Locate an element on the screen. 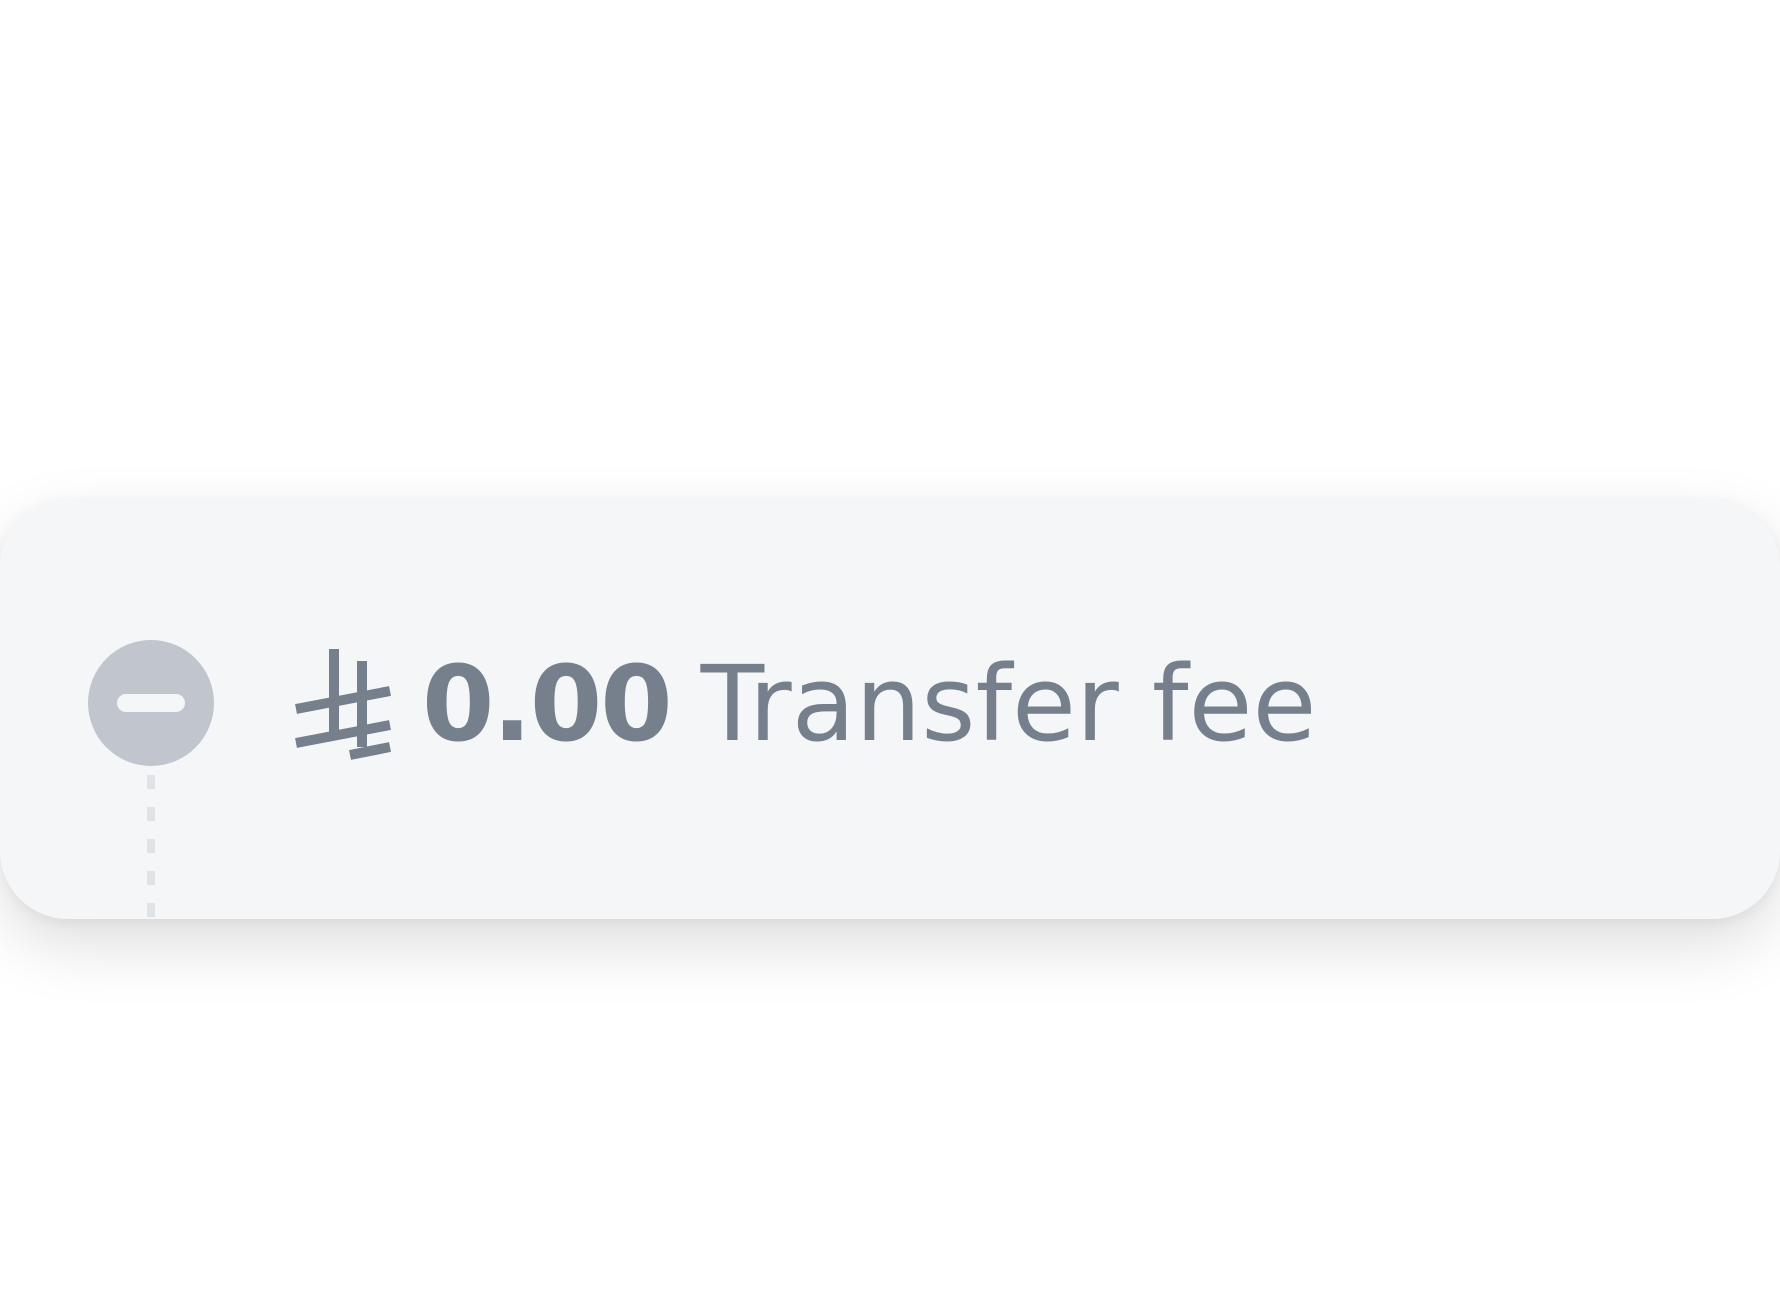 Image resolution: width=1780 pixels, height=1308 pixels. minus-circle-icon is located at coordinates (151, 703).